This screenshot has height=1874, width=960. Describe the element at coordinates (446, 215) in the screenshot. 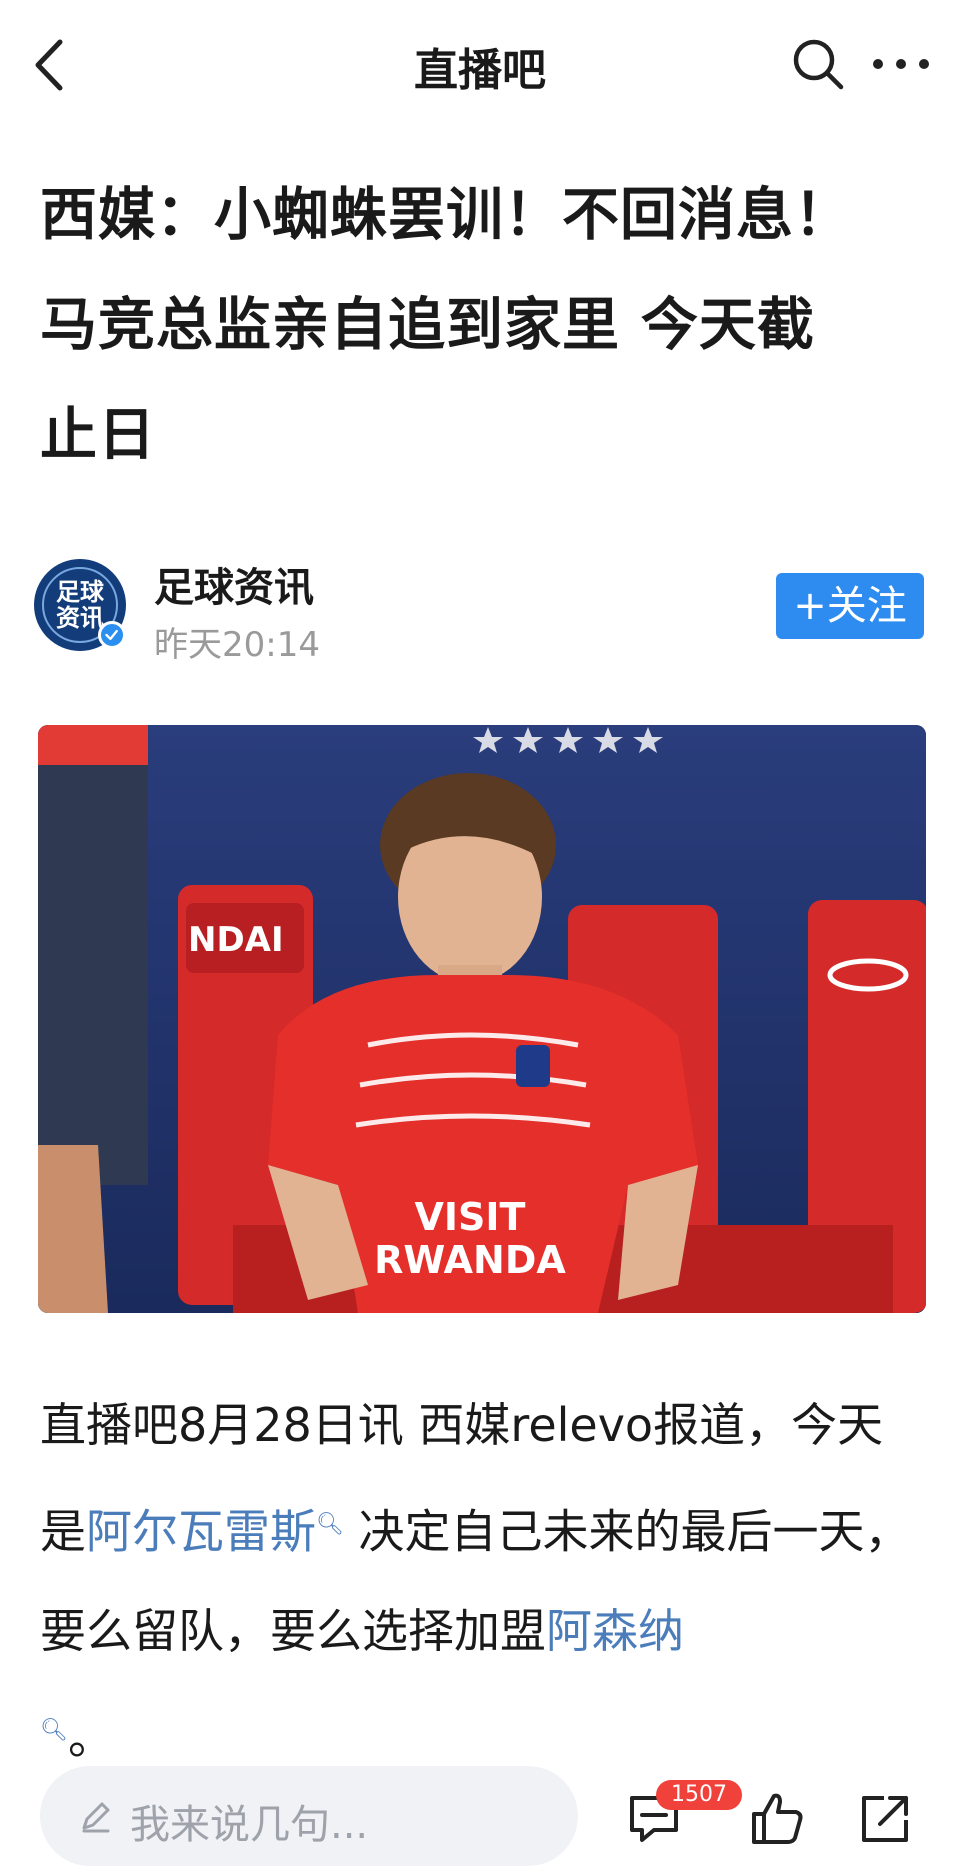

I see `headline-line: 西媒：小蜘蛛罢训！不回消息！` at that location.